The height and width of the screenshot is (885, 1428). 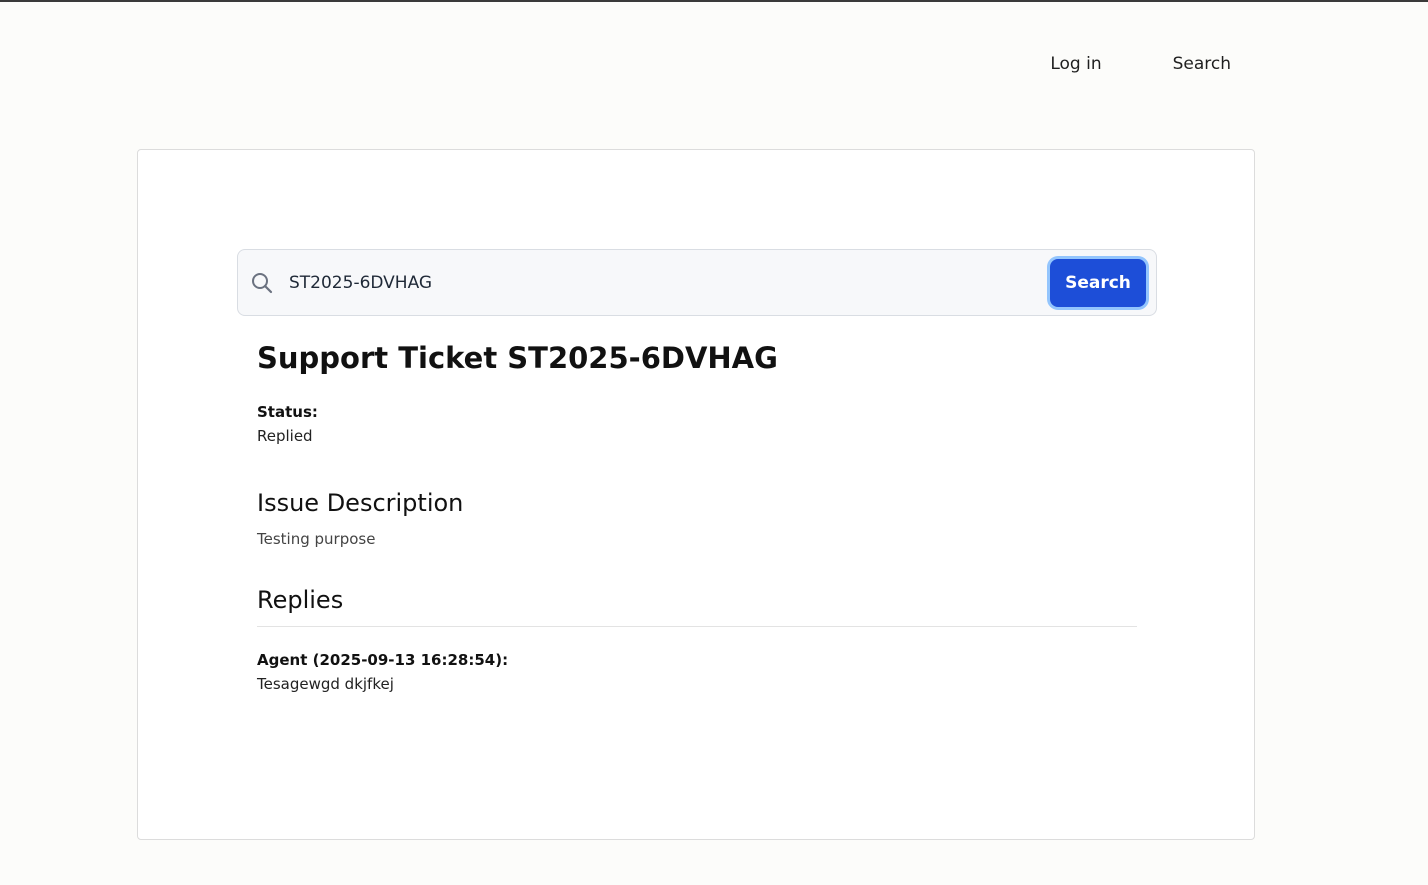 I want to click on status-value: Replied, so click(x=285, y=436).